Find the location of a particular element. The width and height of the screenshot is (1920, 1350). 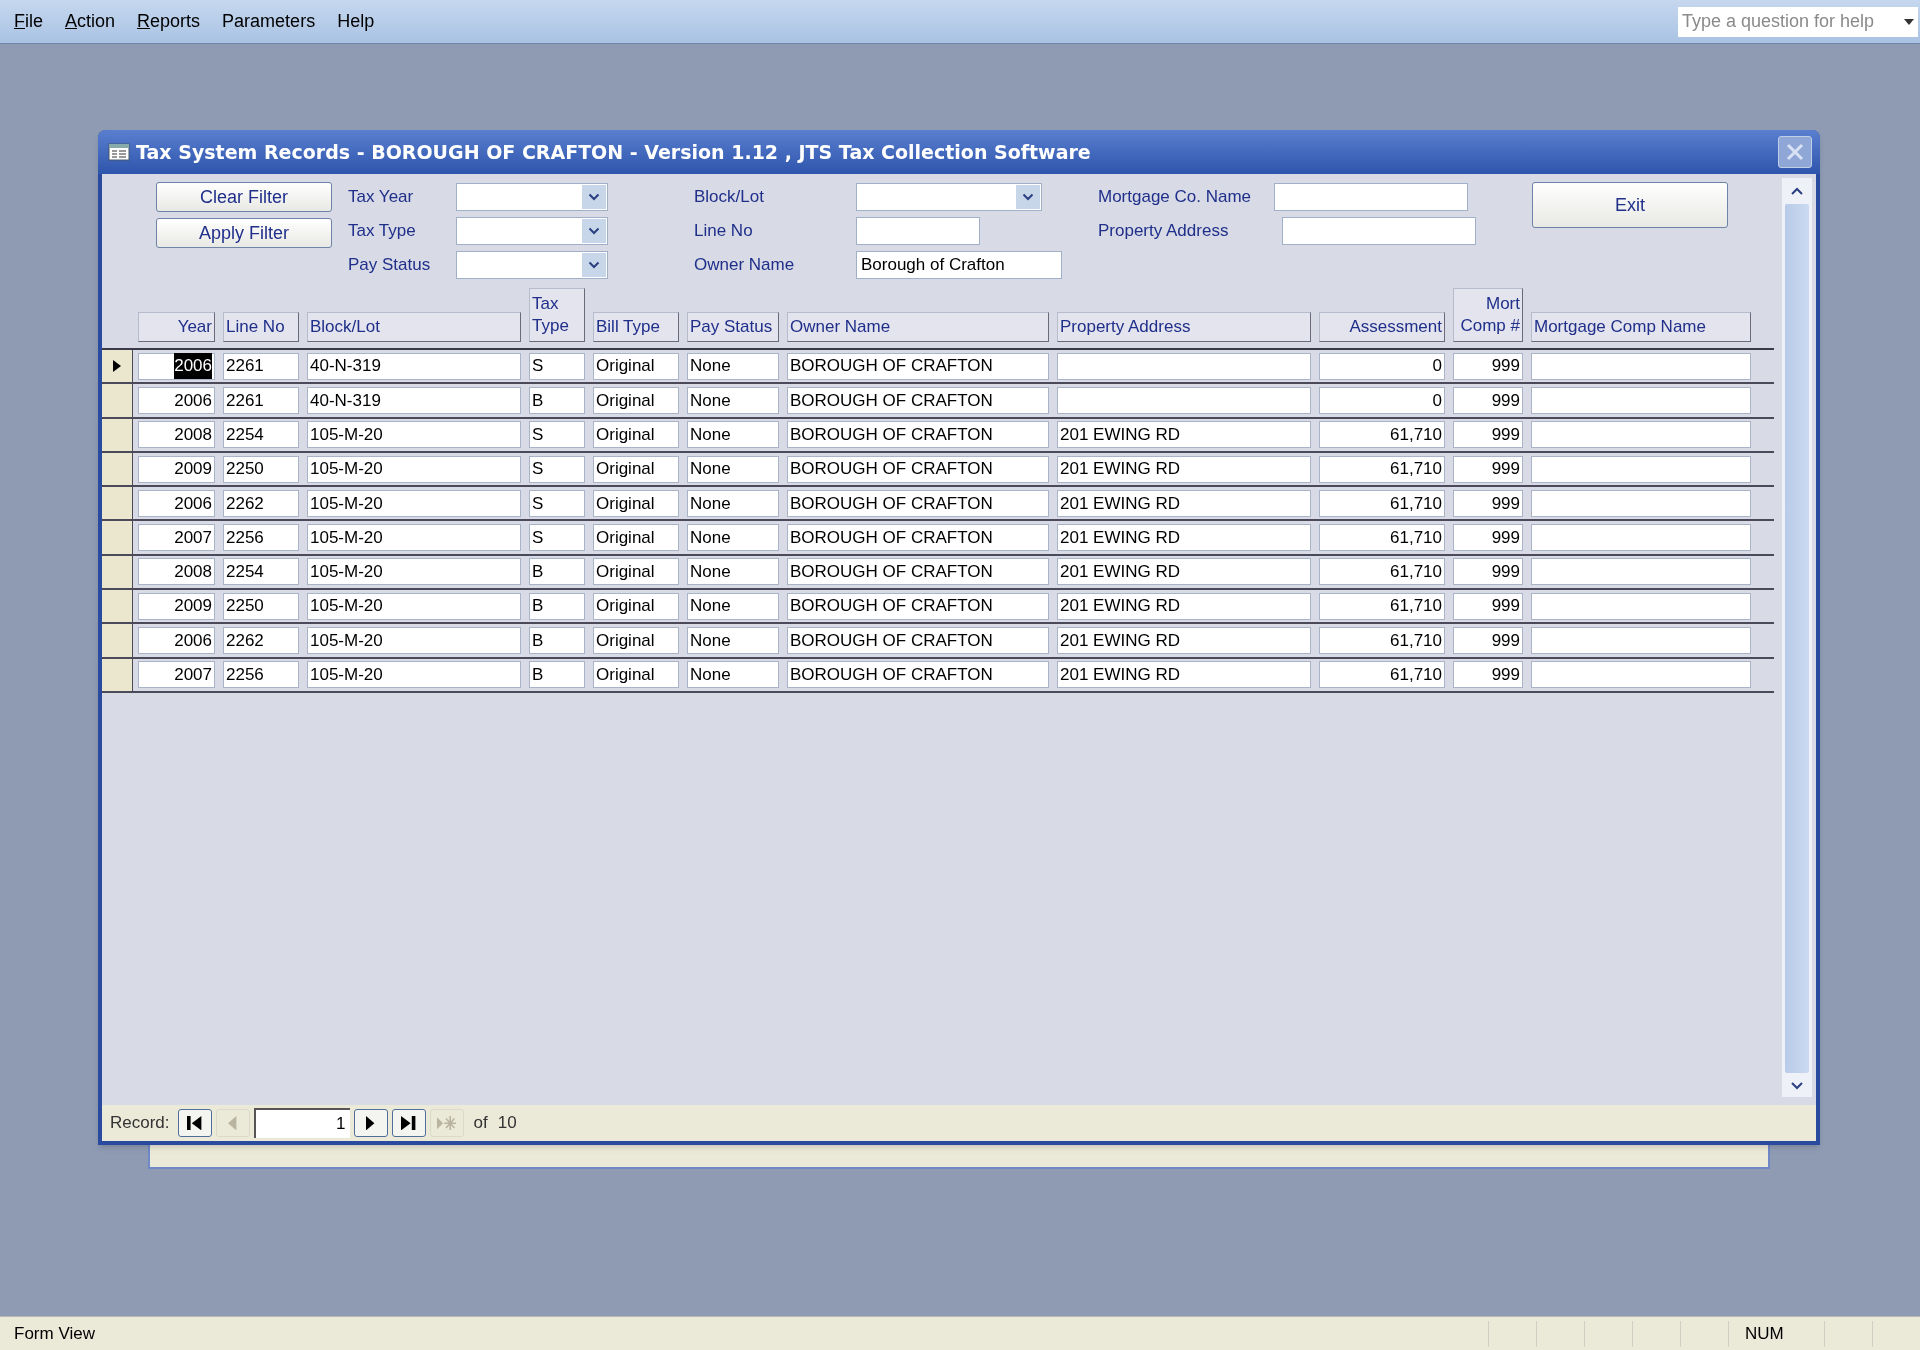

column-header: Owner Name is located at coordinates (918, 327).